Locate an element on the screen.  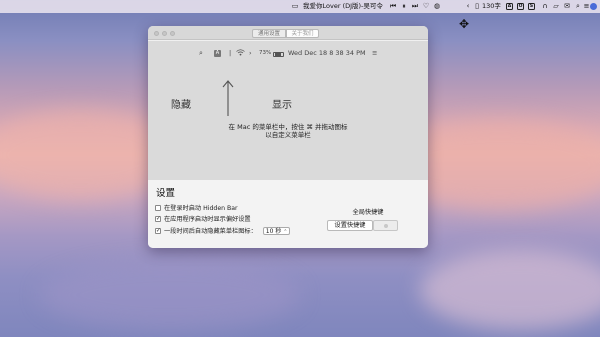
heart-icon: ♡ is located at coordinates (426, 6).